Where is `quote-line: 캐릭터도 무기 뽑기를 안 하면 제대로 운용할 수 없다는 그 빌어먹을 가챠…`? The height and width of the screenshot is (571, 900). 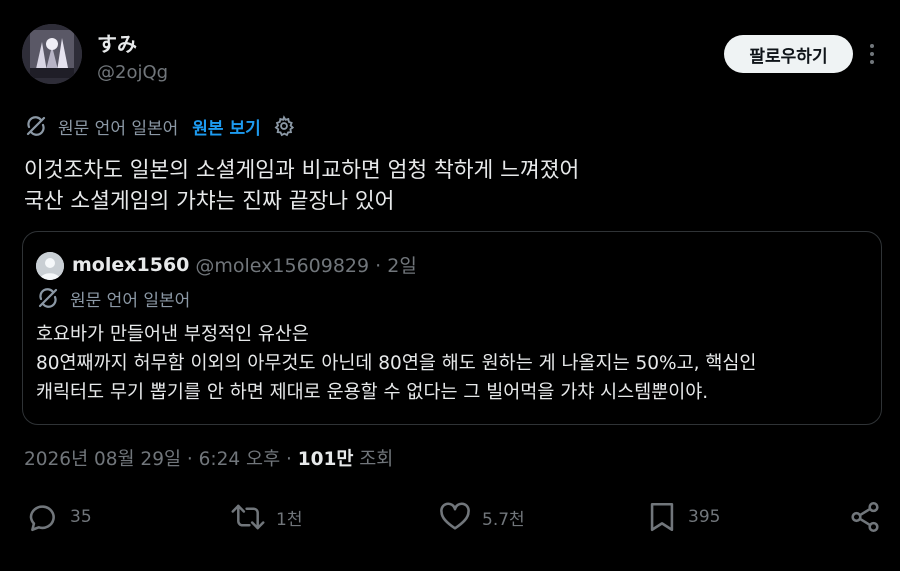
quote-line: 캐릭터도 무기 뽑기를 안 하면 제대로 운용할 수 없다는 그 빌어먹을 가챠… is located at coordinates (372, 392).